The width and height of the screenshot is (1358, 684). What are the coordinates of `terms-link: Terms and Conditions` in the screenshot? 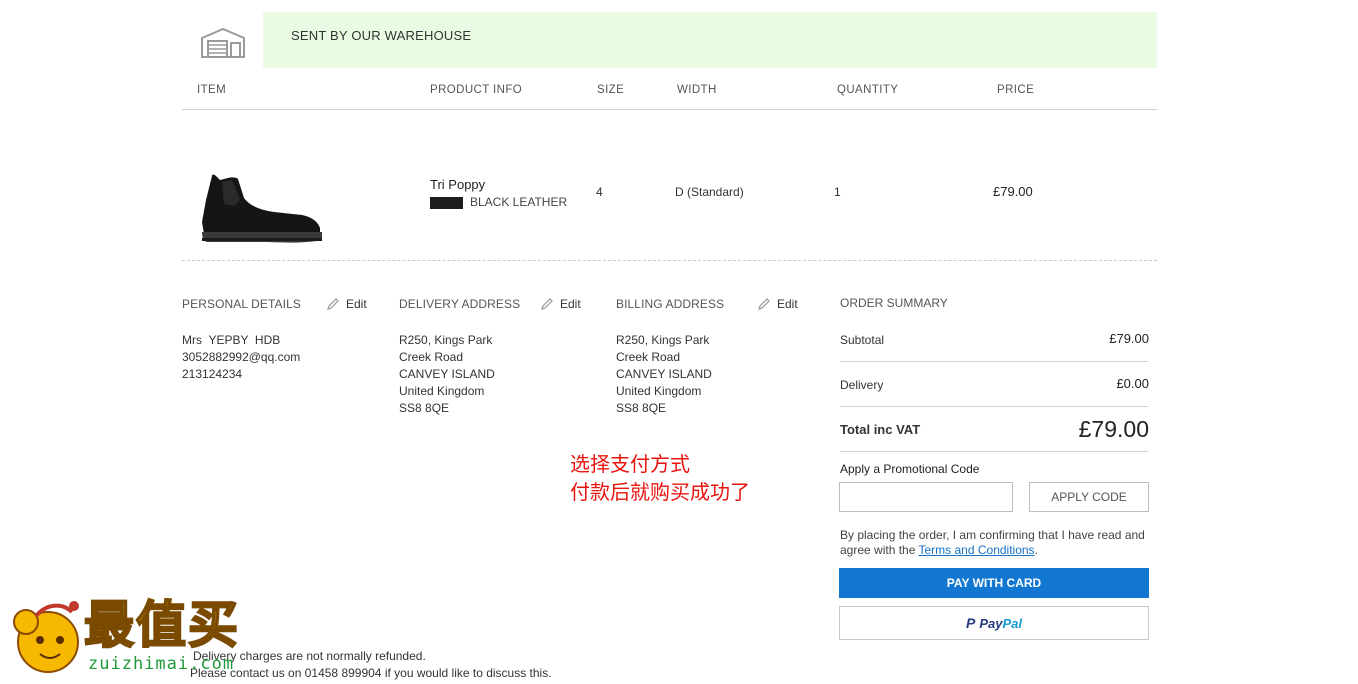 It's located at (977, 550).